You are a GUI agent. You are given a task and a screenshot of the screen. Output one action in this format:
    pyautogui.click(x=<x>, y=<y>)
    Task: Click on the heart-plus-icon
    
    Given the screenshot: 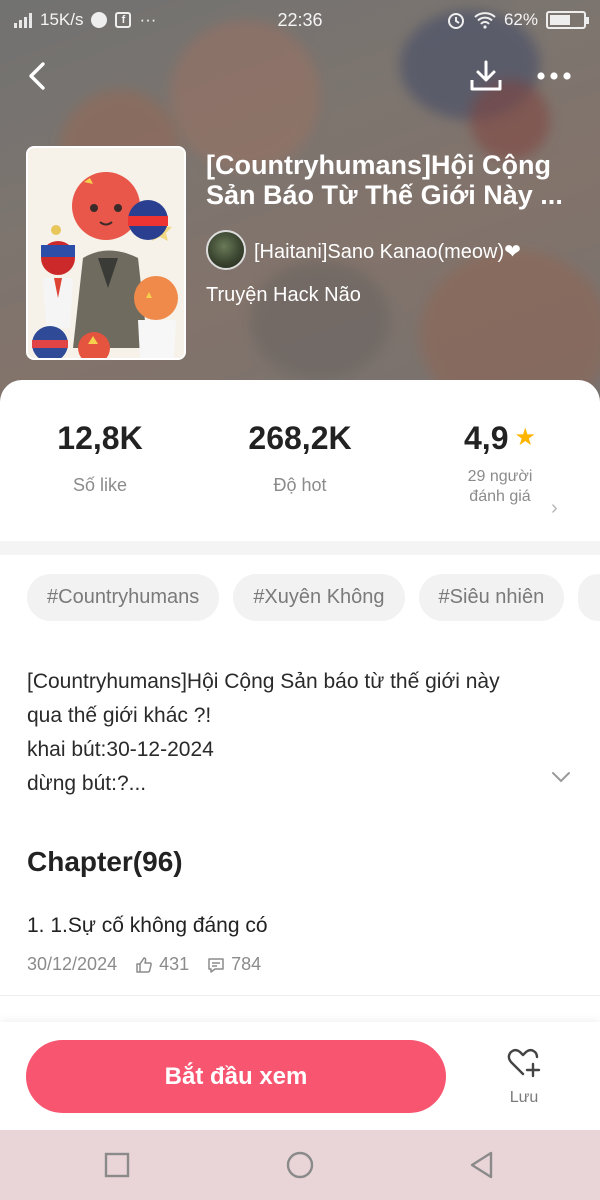 What is the action you would take?
    pyautogui.click(x=524, y=1063)
    